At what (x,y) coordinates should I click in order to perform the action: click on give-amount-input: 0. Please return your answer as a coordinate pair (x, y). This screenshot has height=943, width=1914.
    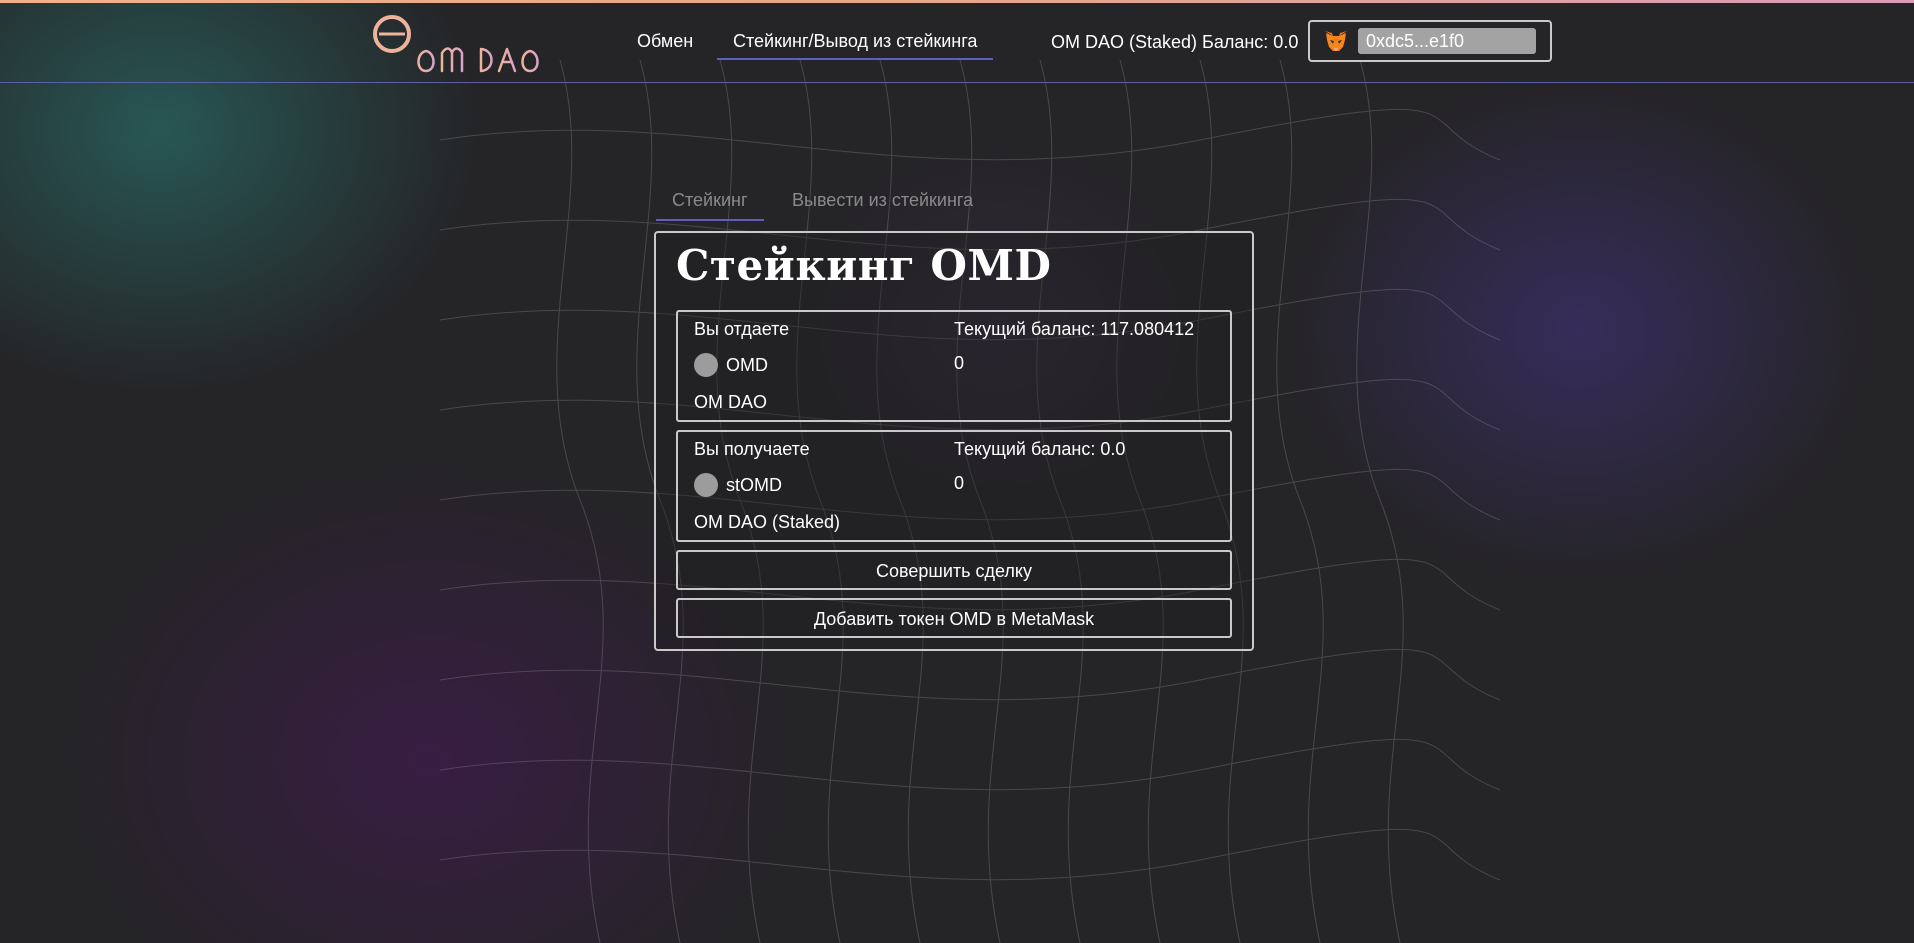
    Looking at the image, I should click on (959, 363).